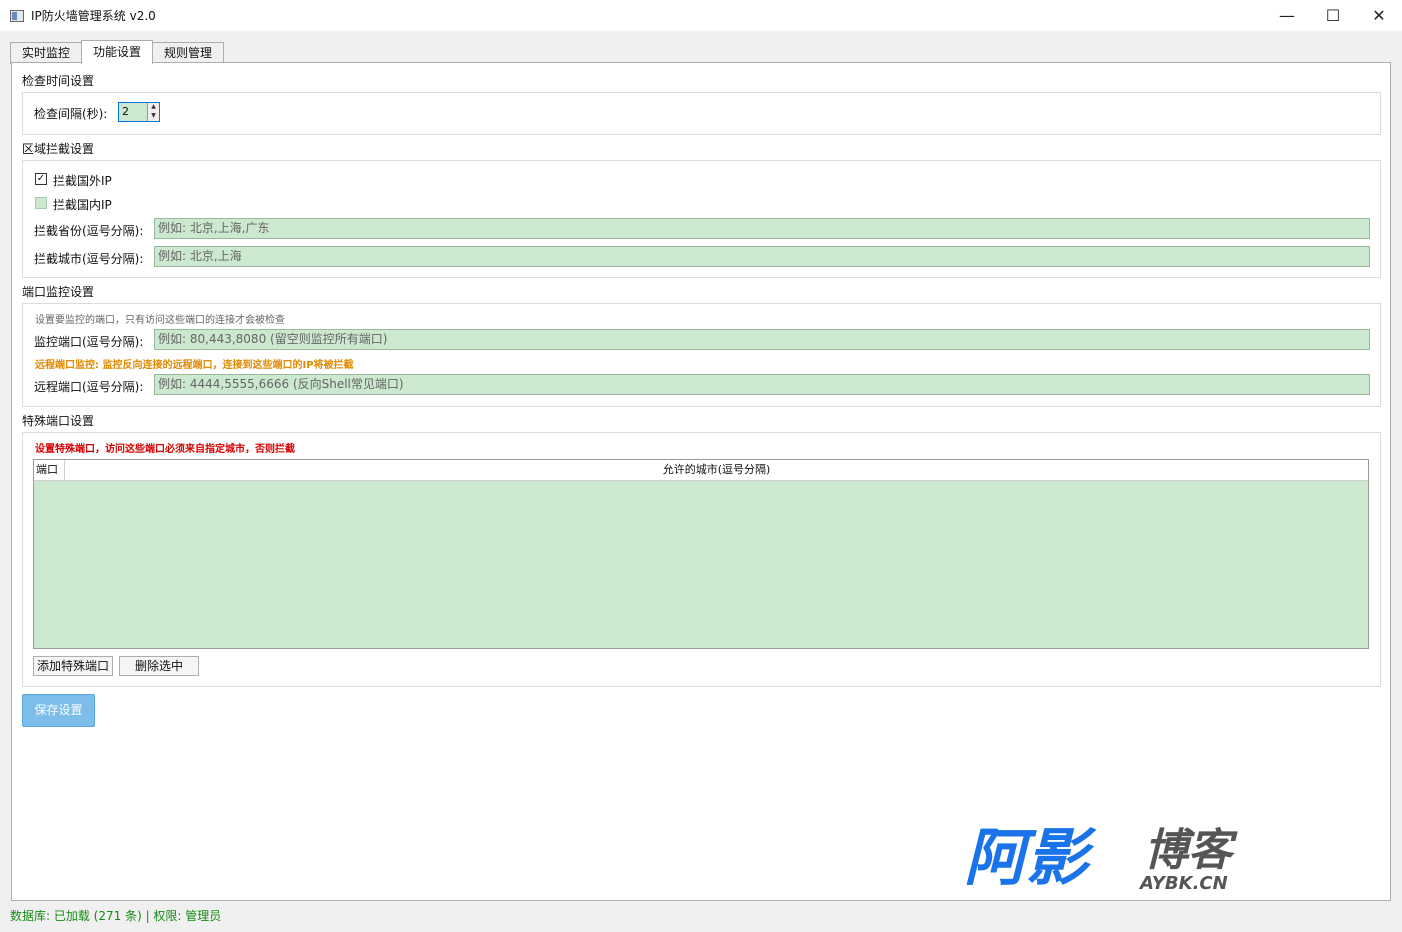 Image resolution: width=1402 pixels, height=932 pixels. What do you see at coordinates (160, 320) in the screenshot?
I see `port-monitor-hint: 设置要监控的端口，只有访问这些端口的连接才会被检查` at bounding box center [160, 320].